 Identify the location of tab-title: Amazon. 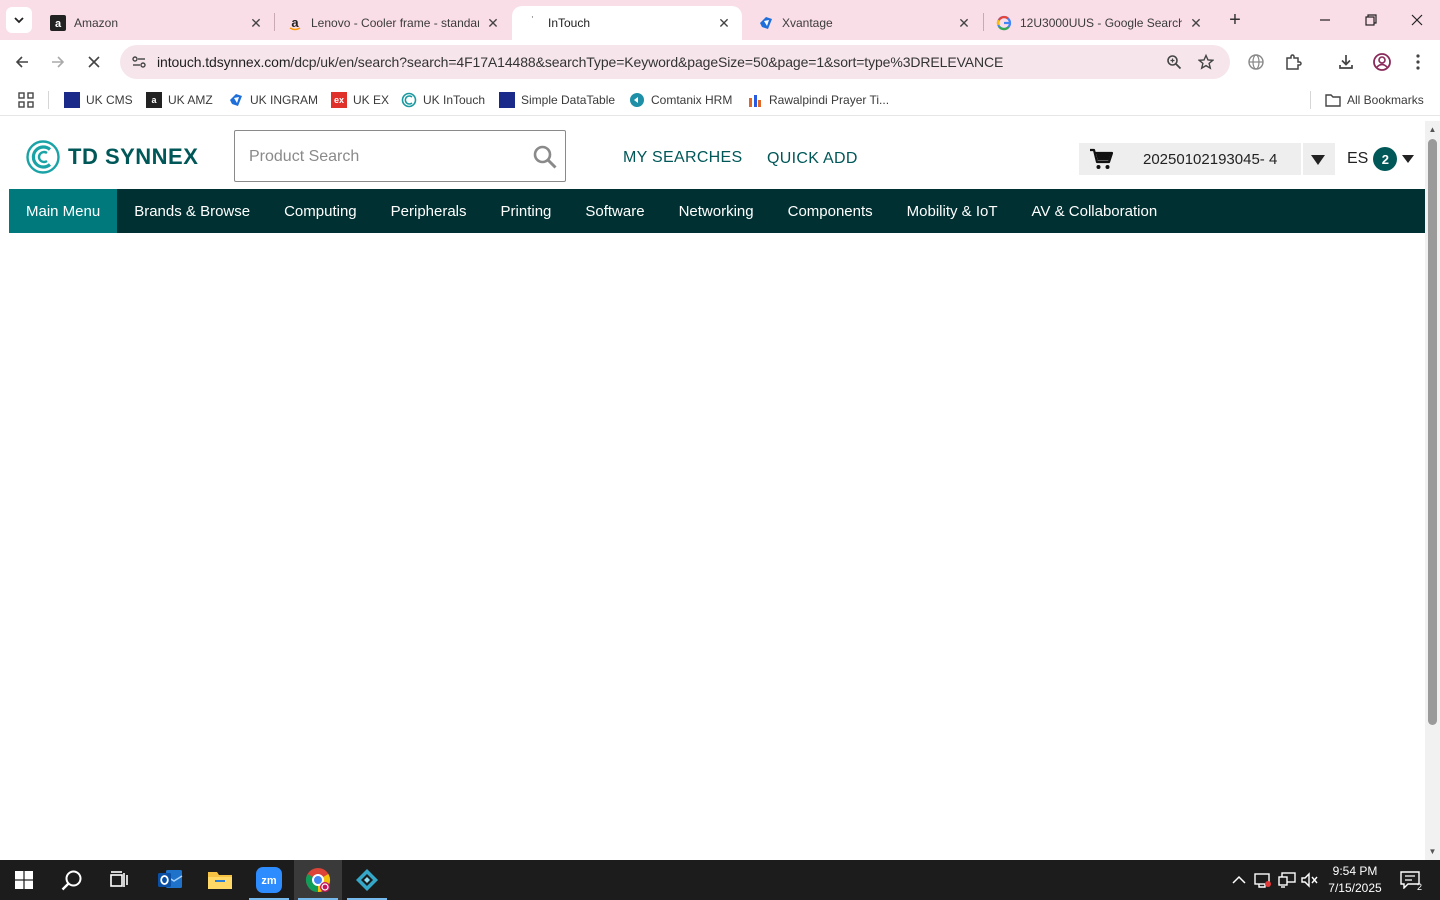
(96, 23).